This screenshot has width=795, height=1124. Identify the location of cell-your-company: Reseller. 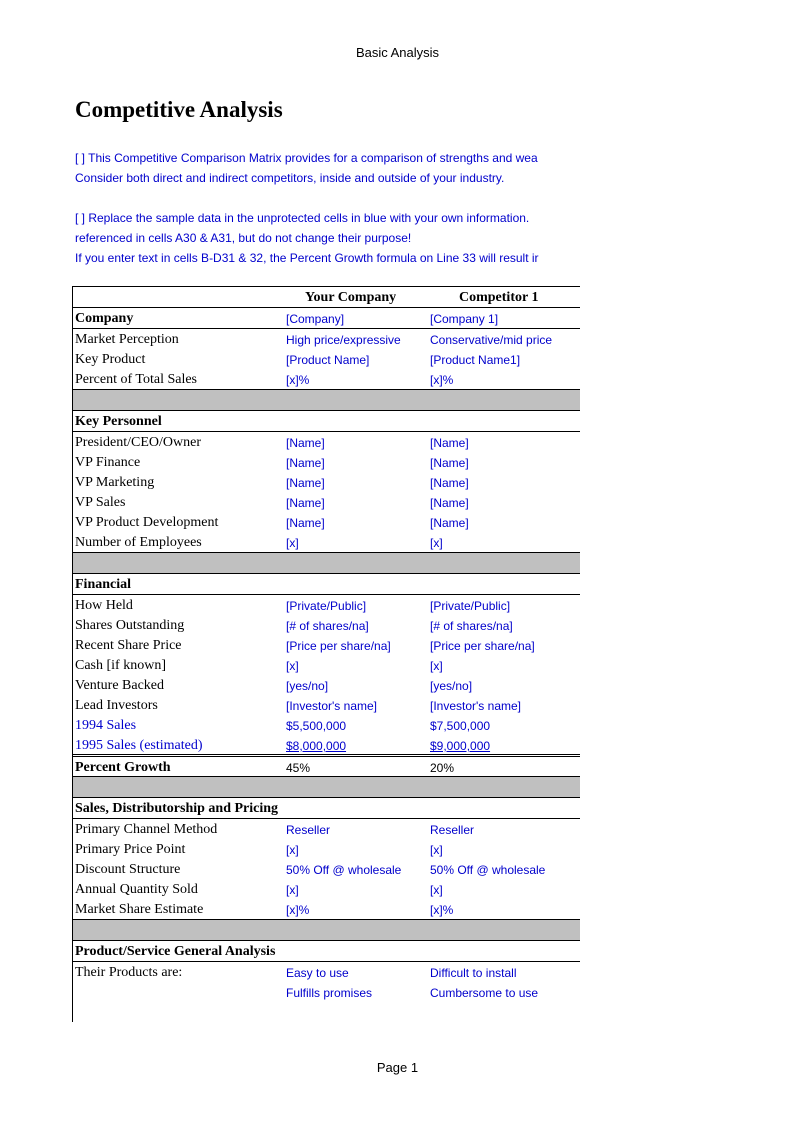
(308, 829).